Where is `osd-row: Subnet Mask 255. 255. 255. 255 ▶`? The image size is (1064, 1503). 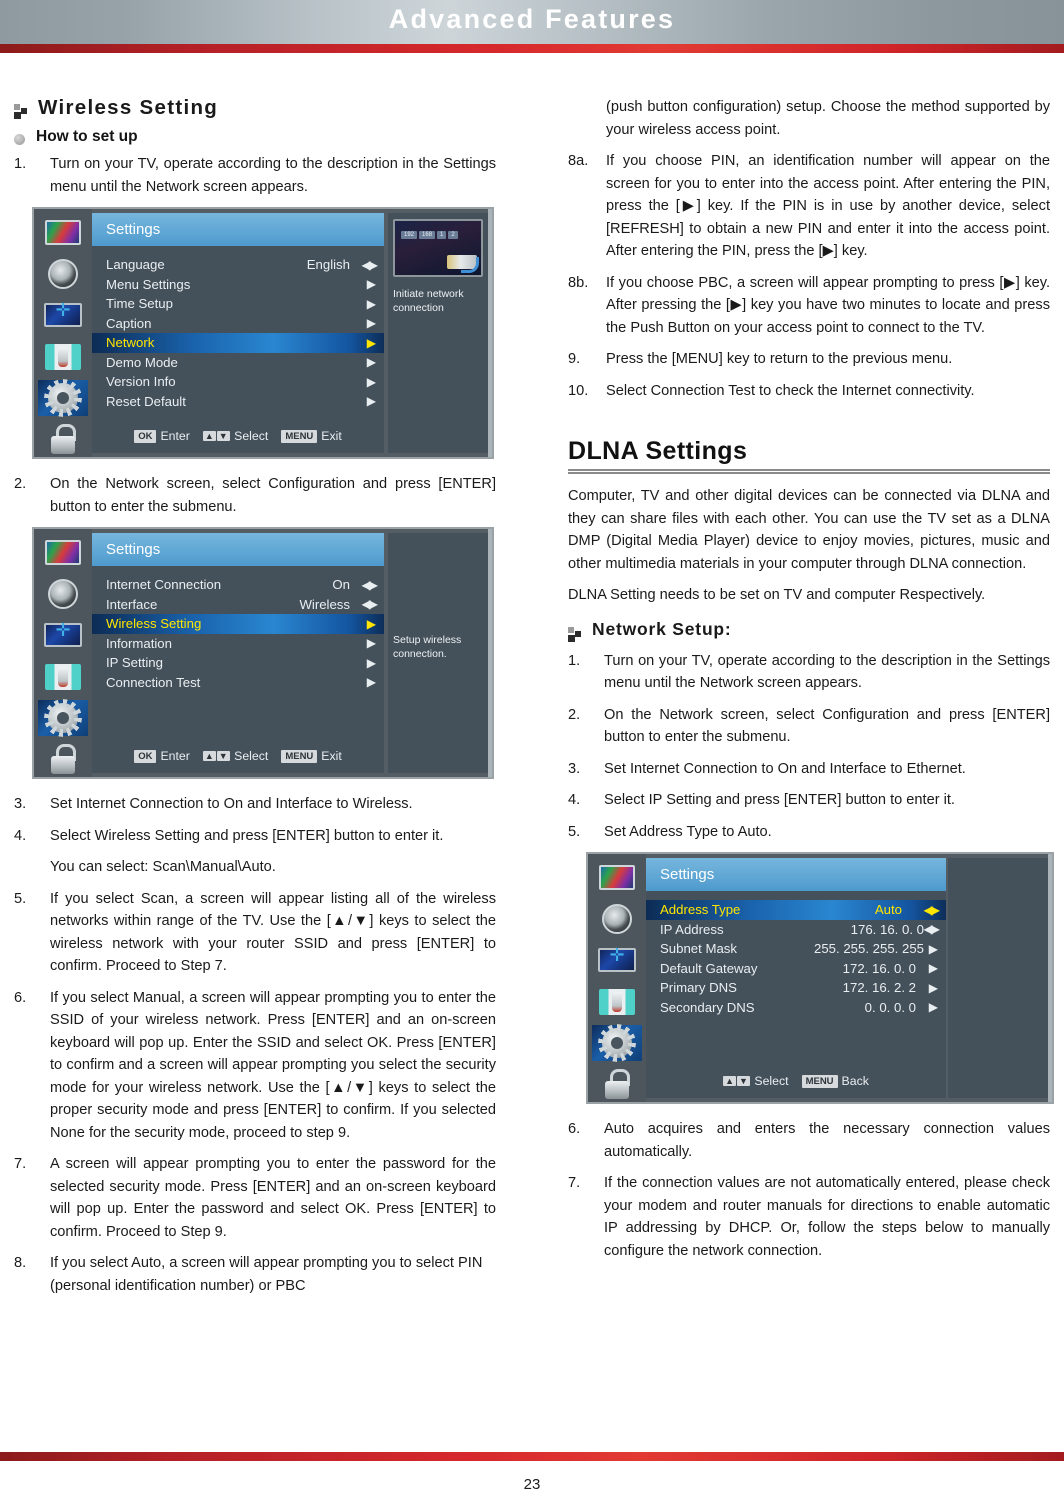
osd-row: Subnet Mask 255. 255. 255. 255 ▶ is located at coordinates (796, 949).